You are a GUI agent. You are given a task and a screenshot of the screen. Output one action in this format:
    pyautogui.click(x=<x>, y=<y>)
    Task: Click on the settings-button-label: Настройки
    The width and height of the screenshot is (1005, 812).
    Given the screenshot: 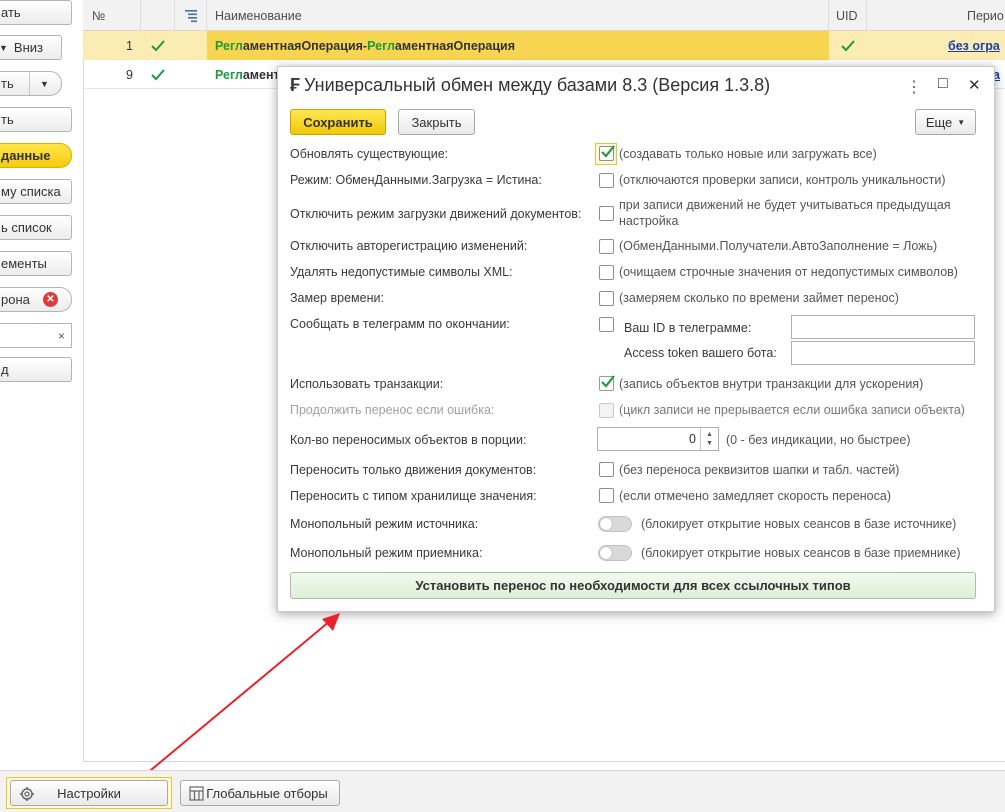 What is the action you would take?
    pyautogui.click(x=89, y=793)
    